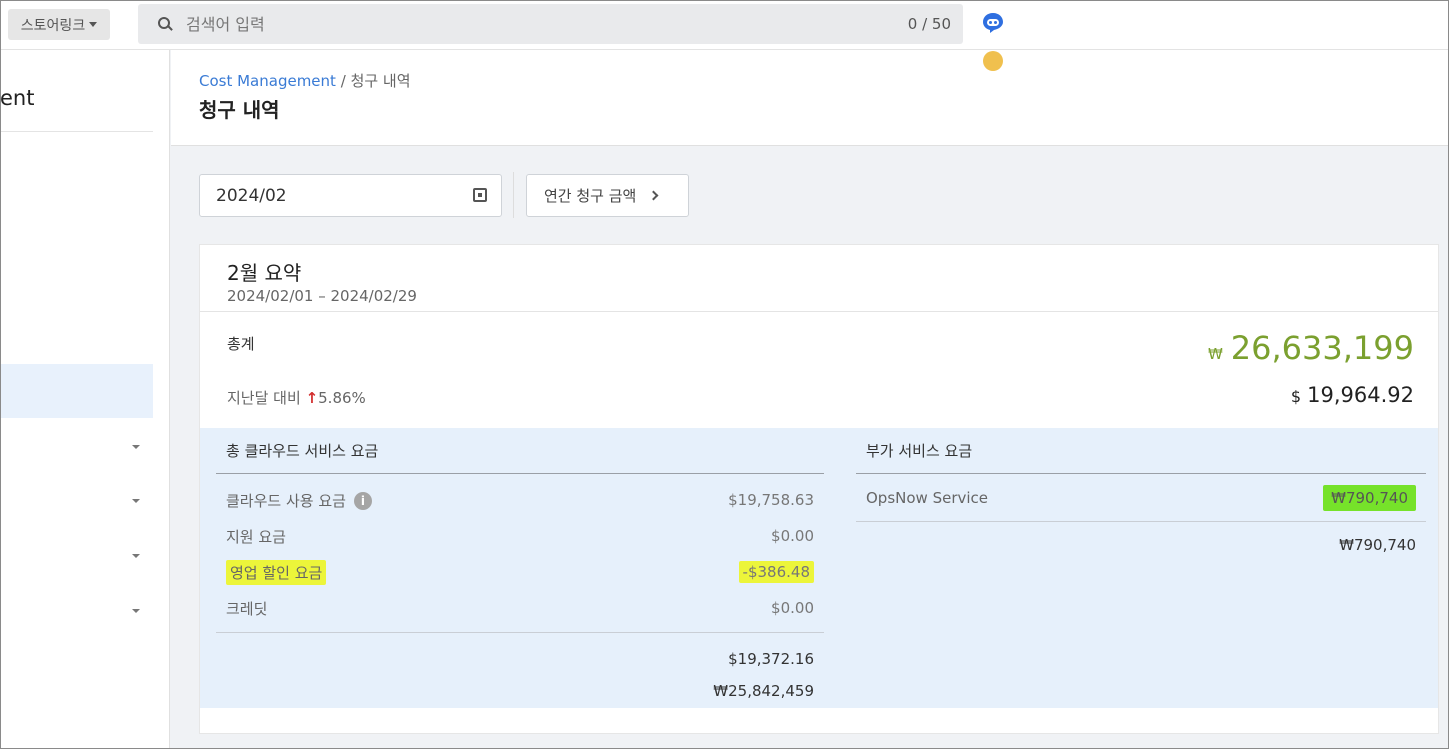 Image resolution: width=1449 pixels, height=749 pixels. I want to click on status-indicator-dot, so click(993, 61).